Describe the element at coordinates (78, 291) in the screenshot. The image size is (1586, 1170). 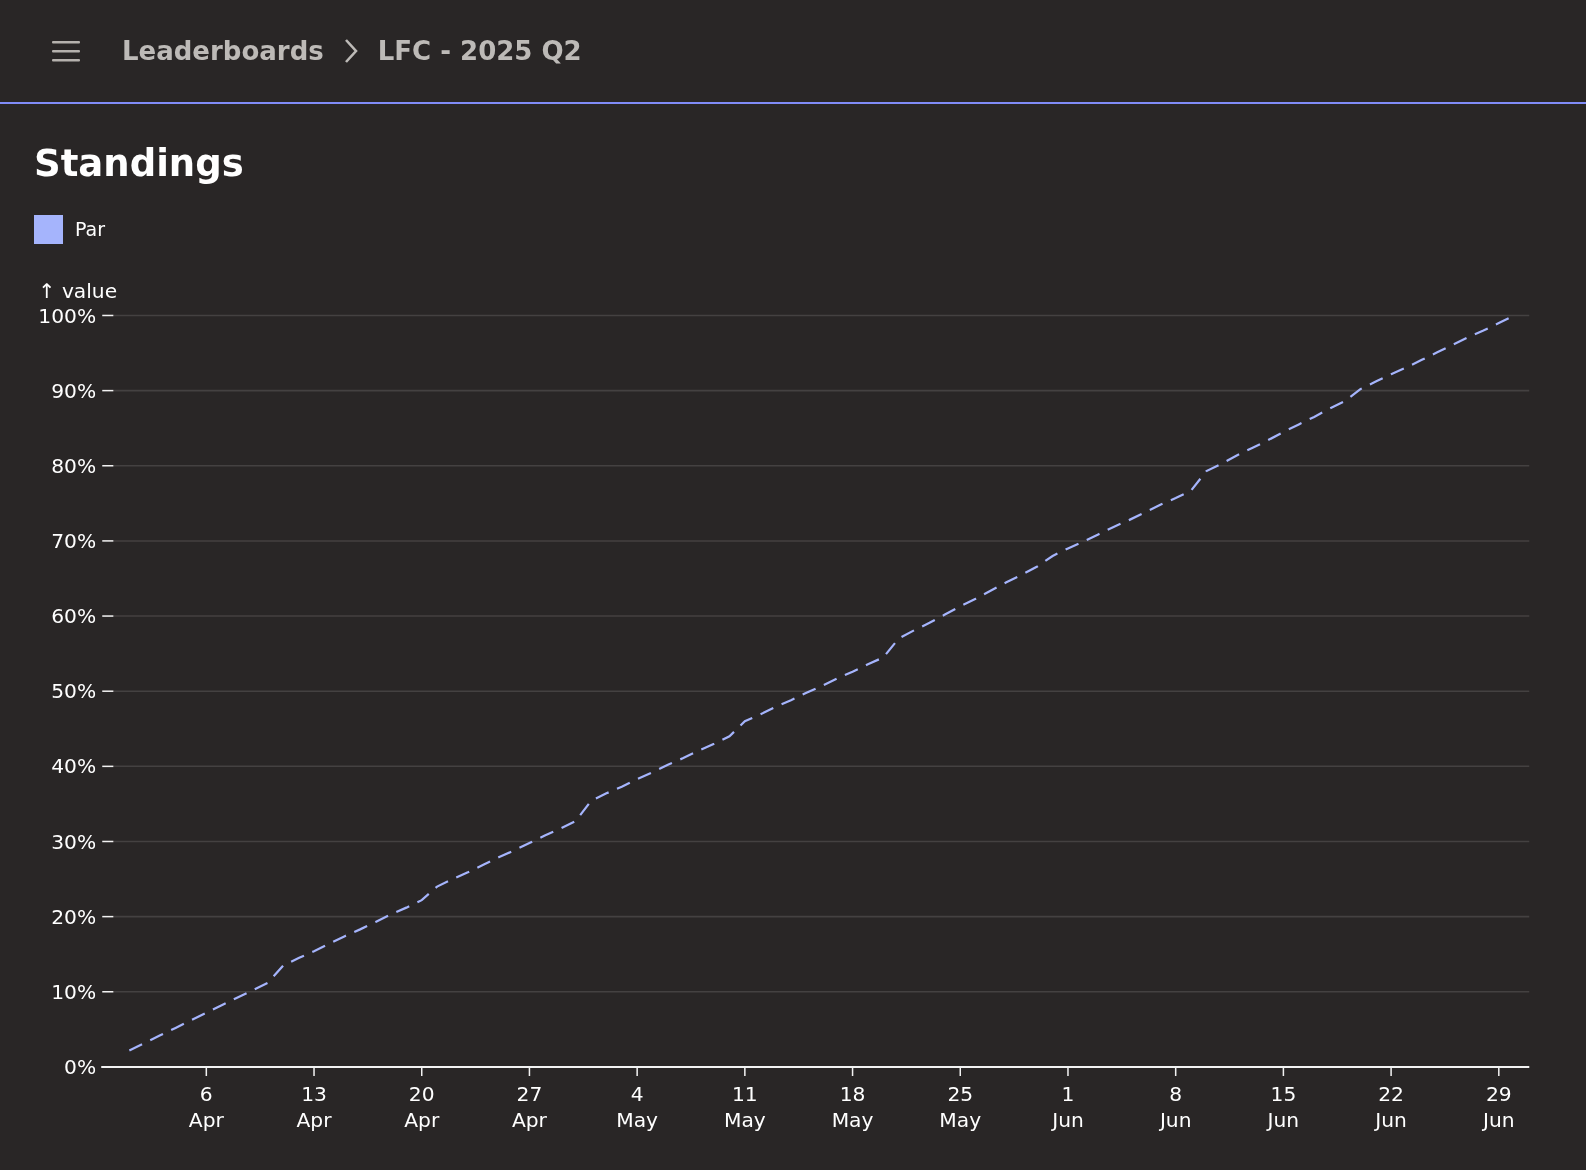
I see `y-axis-label: ↑ value` at that location.